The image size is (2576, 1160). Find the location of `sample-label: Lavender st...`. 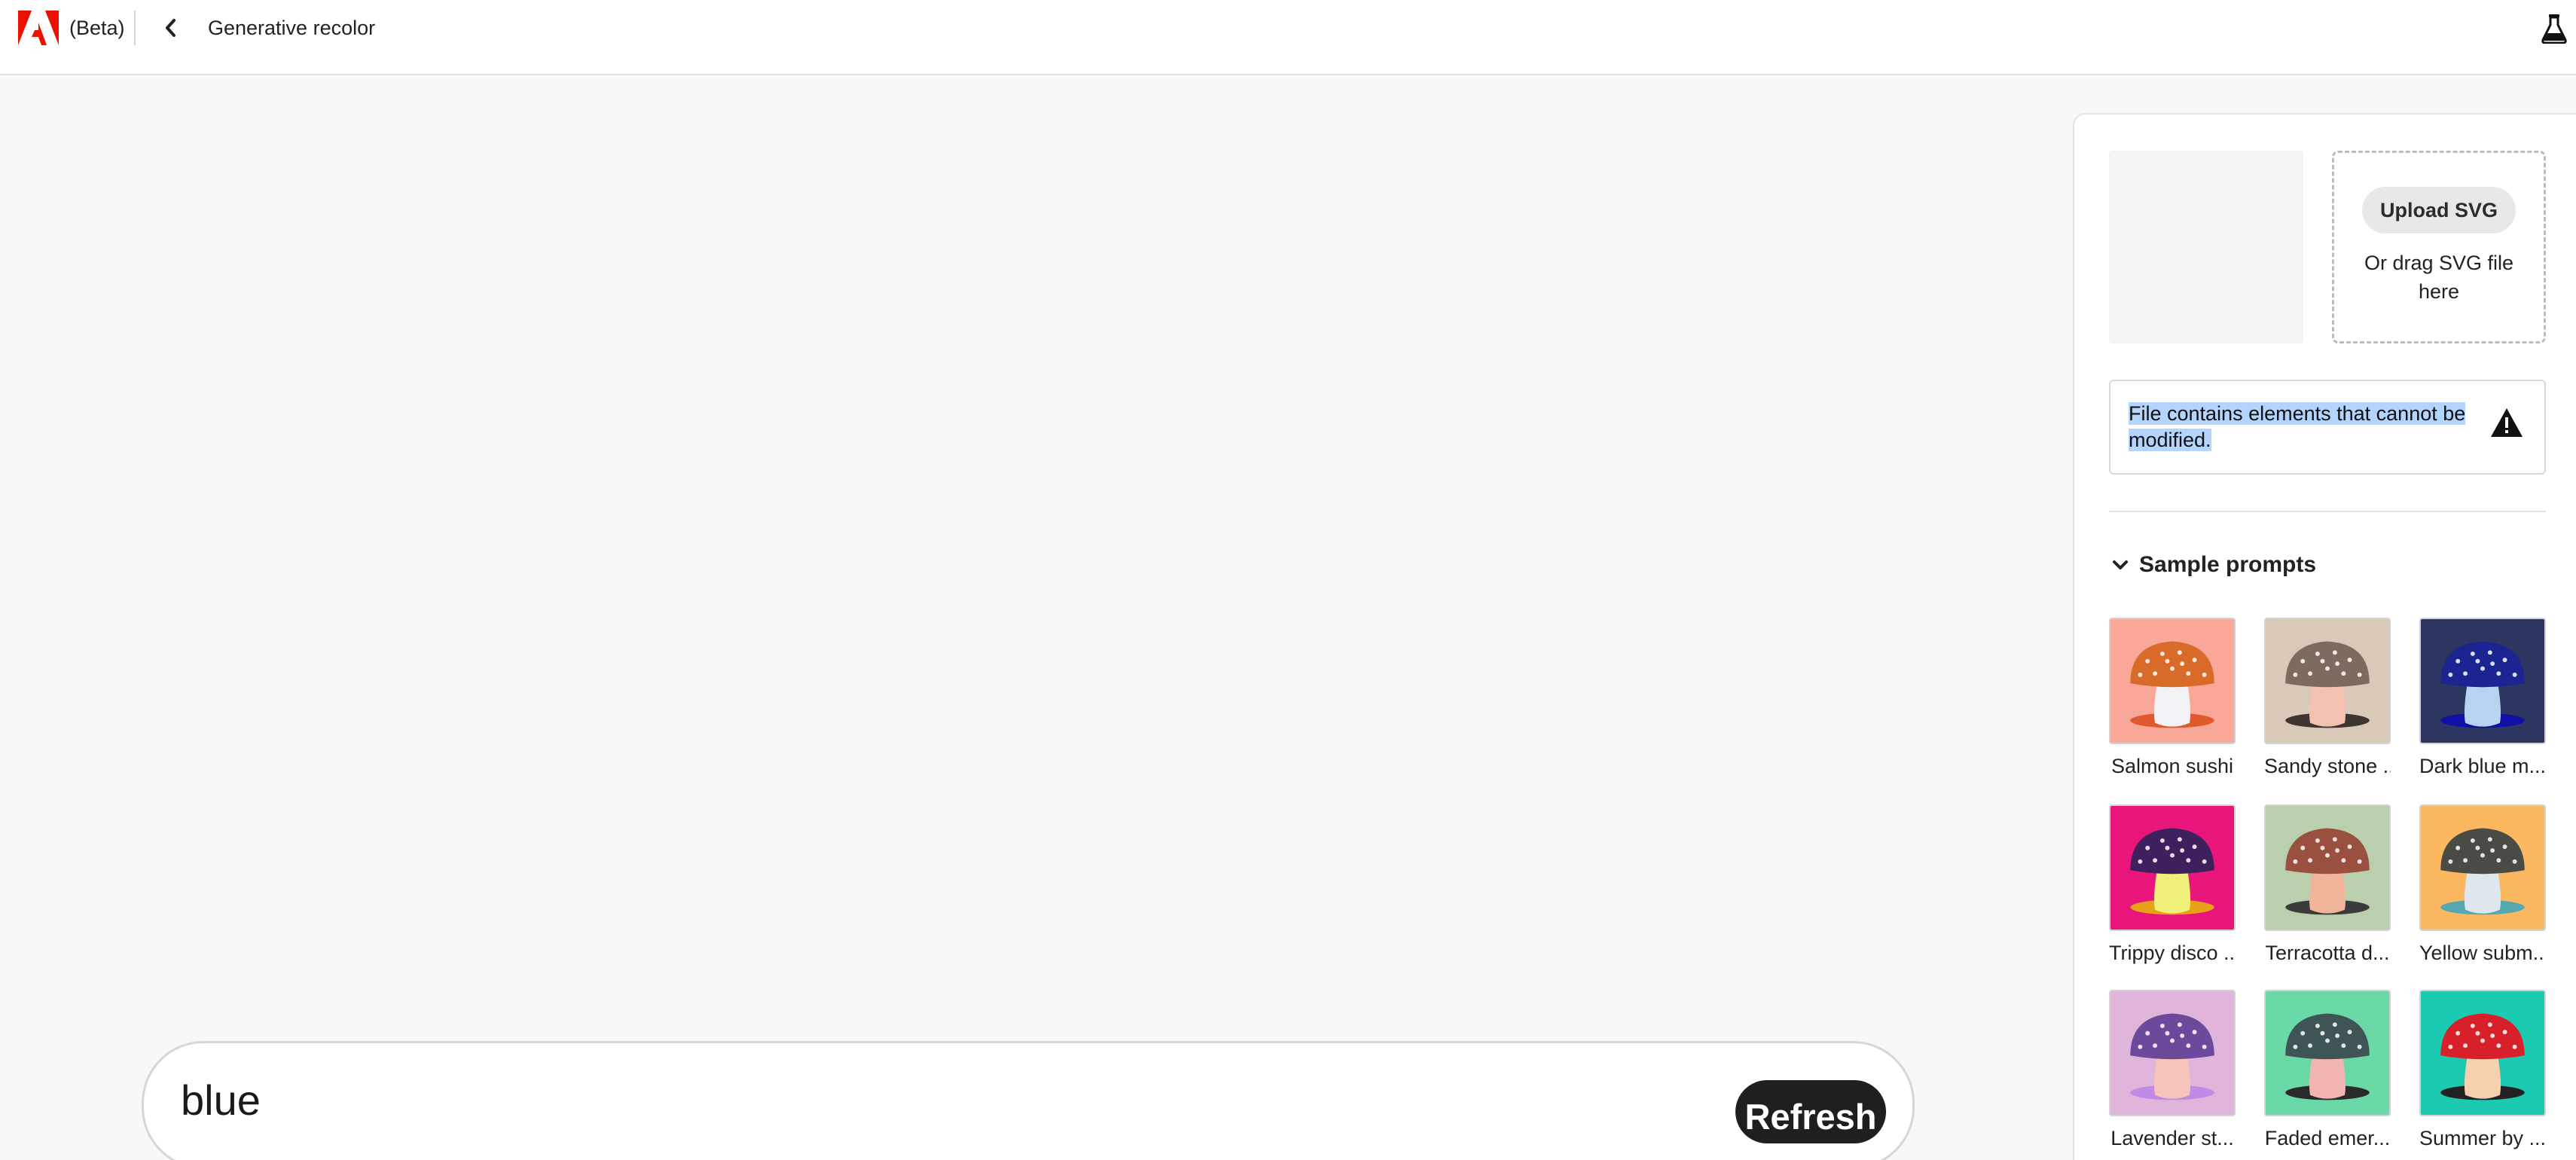

sample-label: Lavender st... is located at coordinates (2173, 1138).